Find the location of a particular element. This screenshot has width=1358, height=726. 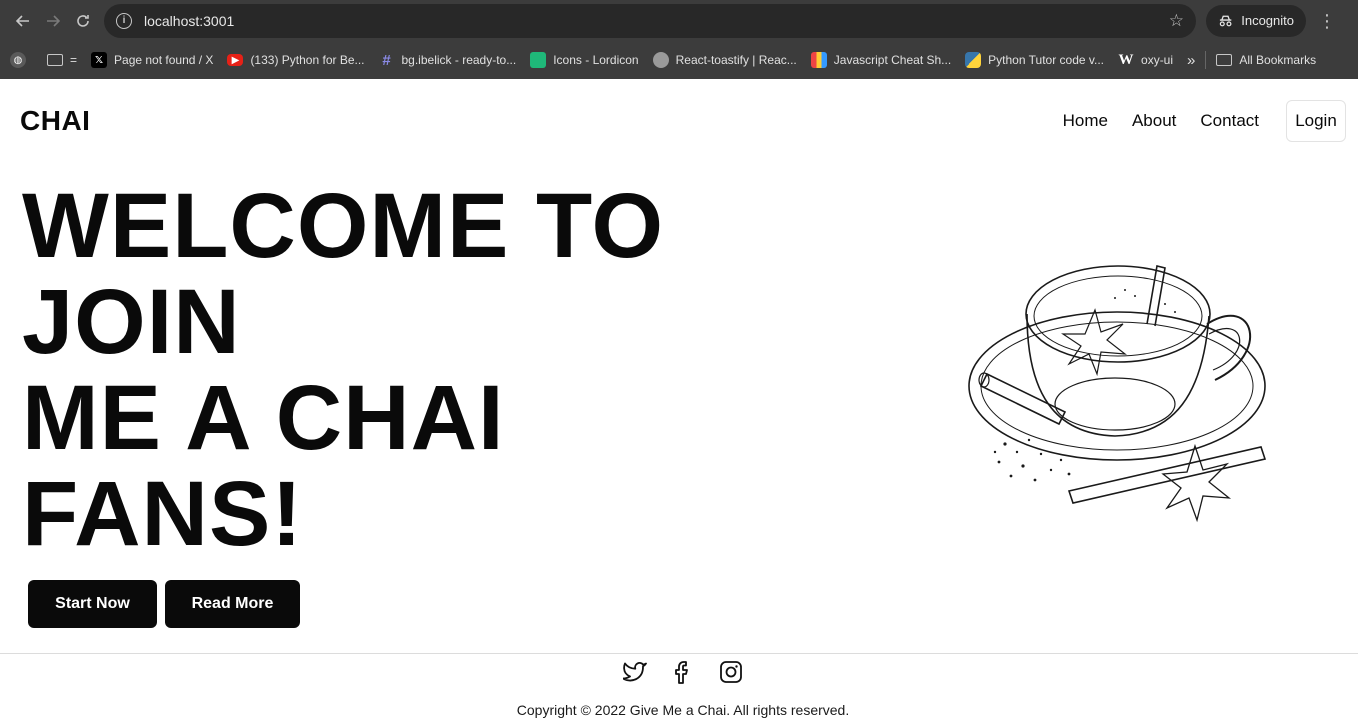

back-button is located at coordinates (23, 21).